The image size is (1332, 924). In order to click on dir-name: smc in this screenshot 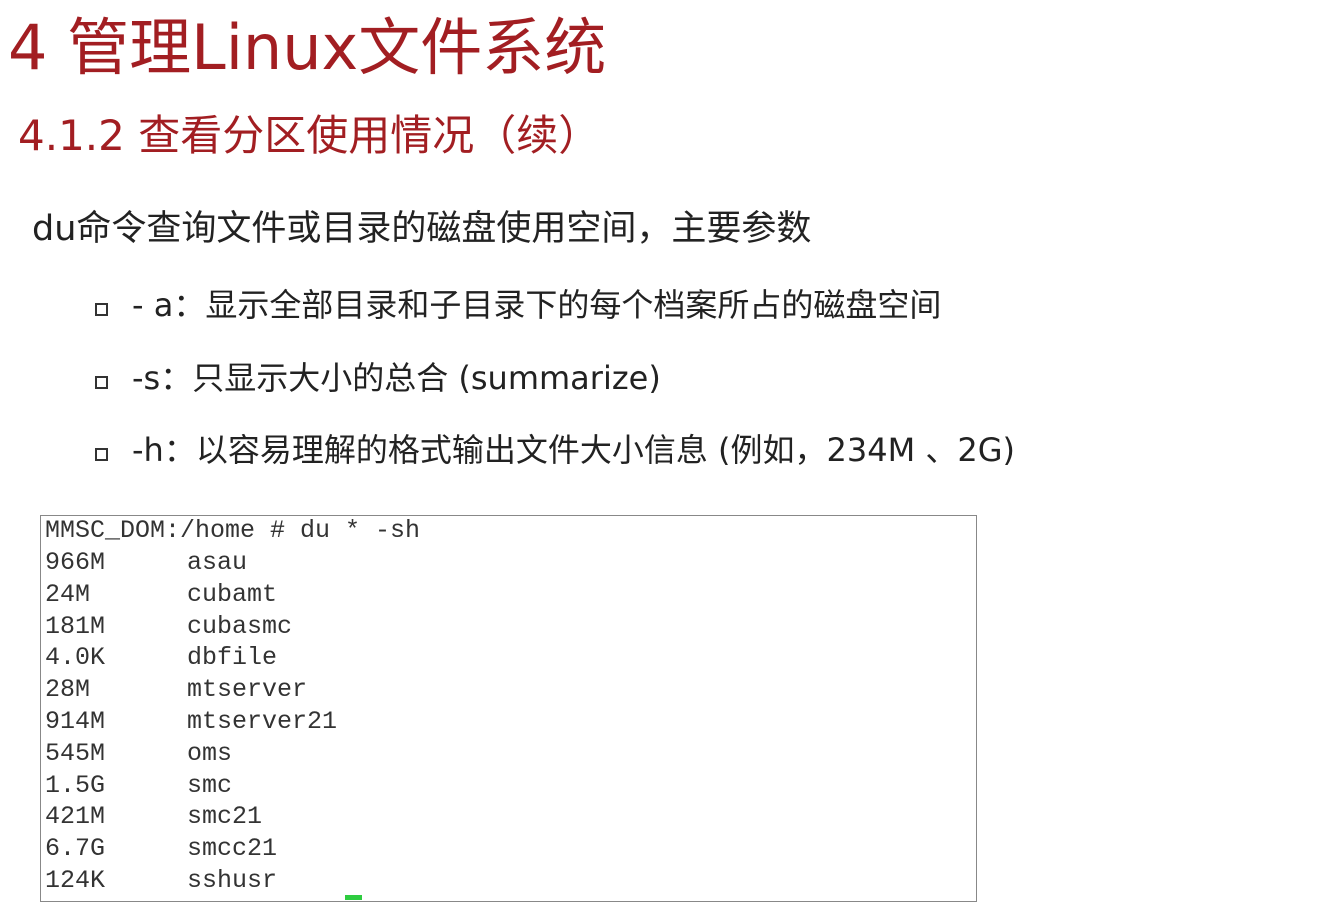, I will do `click(210, 785)`.